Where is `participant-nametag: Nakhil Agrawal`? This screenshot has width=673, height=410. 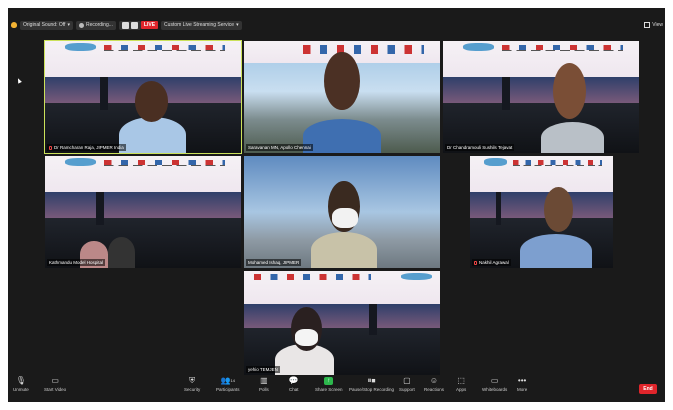
participant-nametag: Nakhil Agrawal is located at coordinates (491, 262).